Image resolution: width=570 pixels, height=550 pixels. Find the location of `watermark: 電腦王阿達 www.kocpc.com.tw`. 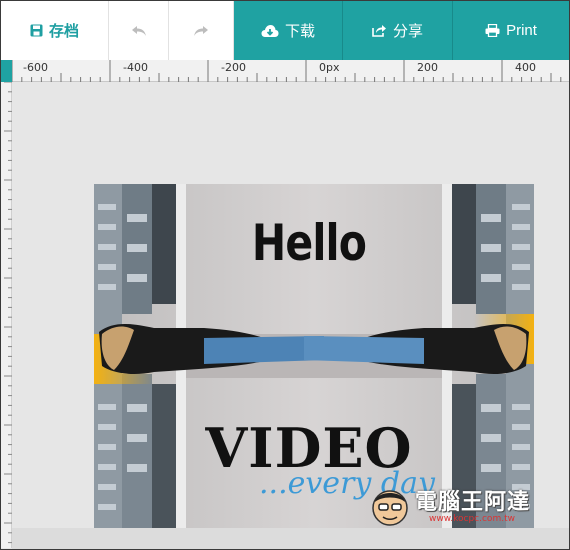

watermark: 電腦王阿達 www.kocpc.com.tw is located at coordinates (453, 507).